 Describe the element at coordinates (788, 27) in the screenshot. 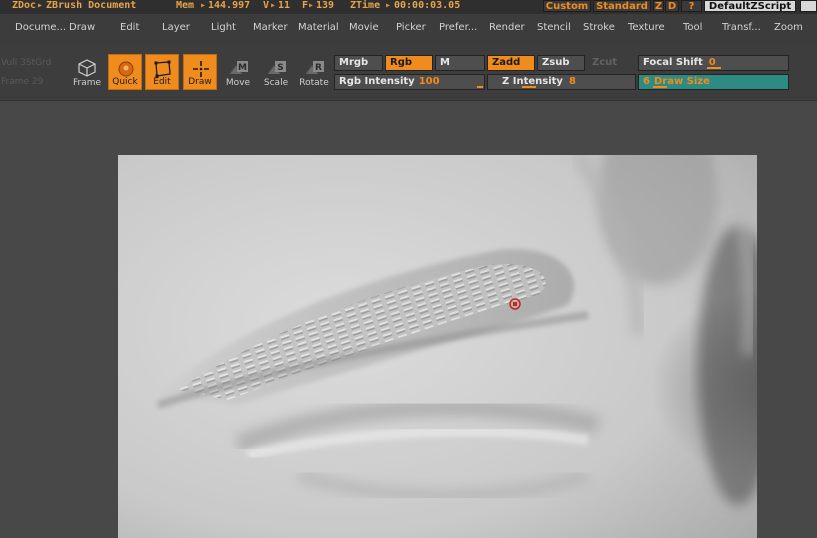

I see `menu-zoom: Zoom` at that location.